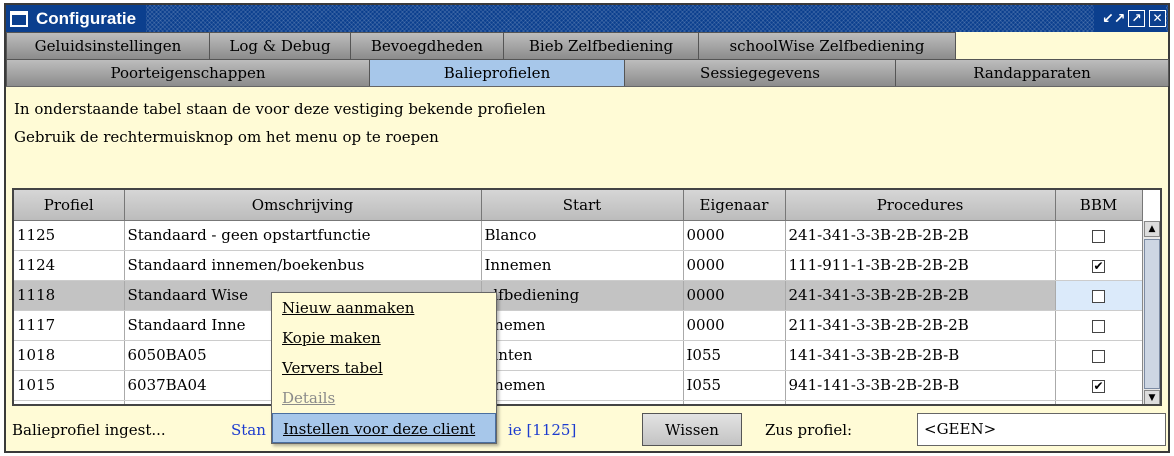  What do you see at coordinates (760, 72) in the screenshot?
I see `tab-sessiegegevens: Sessiegegevens` at bounding box center [760, 72].